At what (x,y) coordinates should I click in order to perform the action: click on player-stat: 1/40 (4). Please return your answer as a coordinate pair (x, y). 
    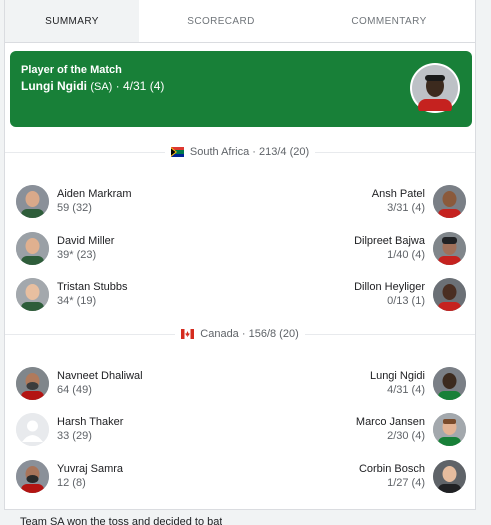
    Looking at the image, I should click on (406, 255).